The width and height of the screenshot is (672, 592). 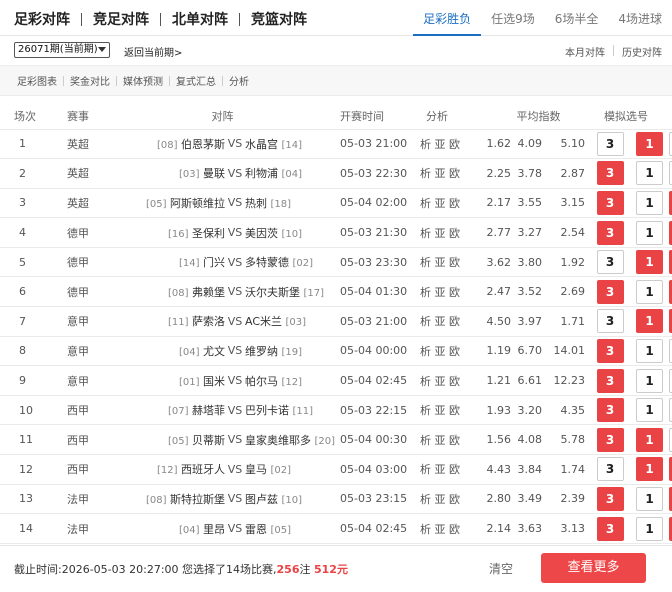 I want to click on away-team: 图卢兹, so click(x=261, y=499).